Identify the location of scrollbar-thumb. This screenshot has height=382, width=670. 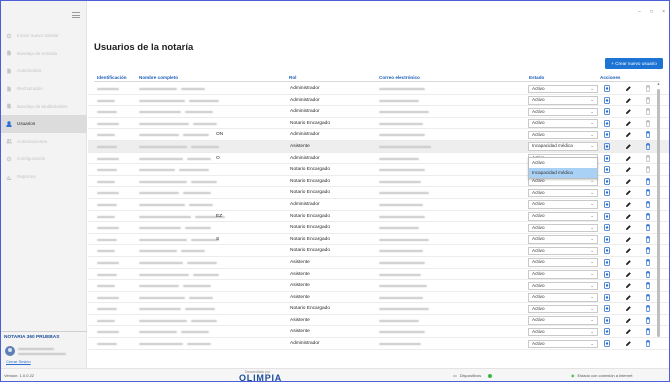
(658, 213).